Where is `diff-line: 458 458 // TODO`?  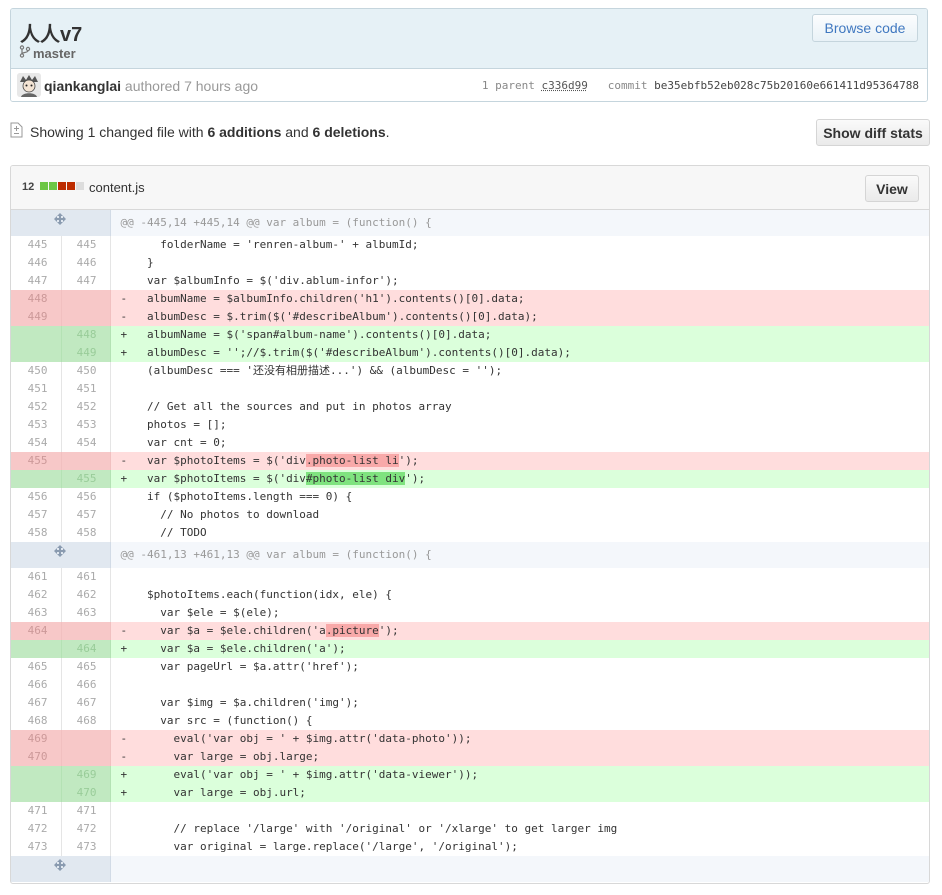
diff-line: 458 458 // TODO is located at coordinates (470, 533).